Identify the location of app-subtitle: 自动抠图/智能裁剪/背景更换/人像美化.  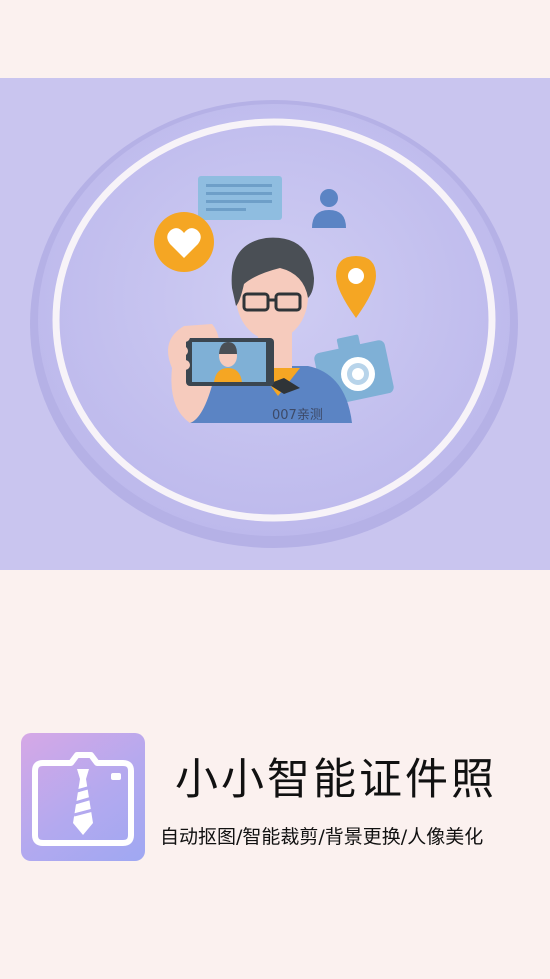
(322, 837).